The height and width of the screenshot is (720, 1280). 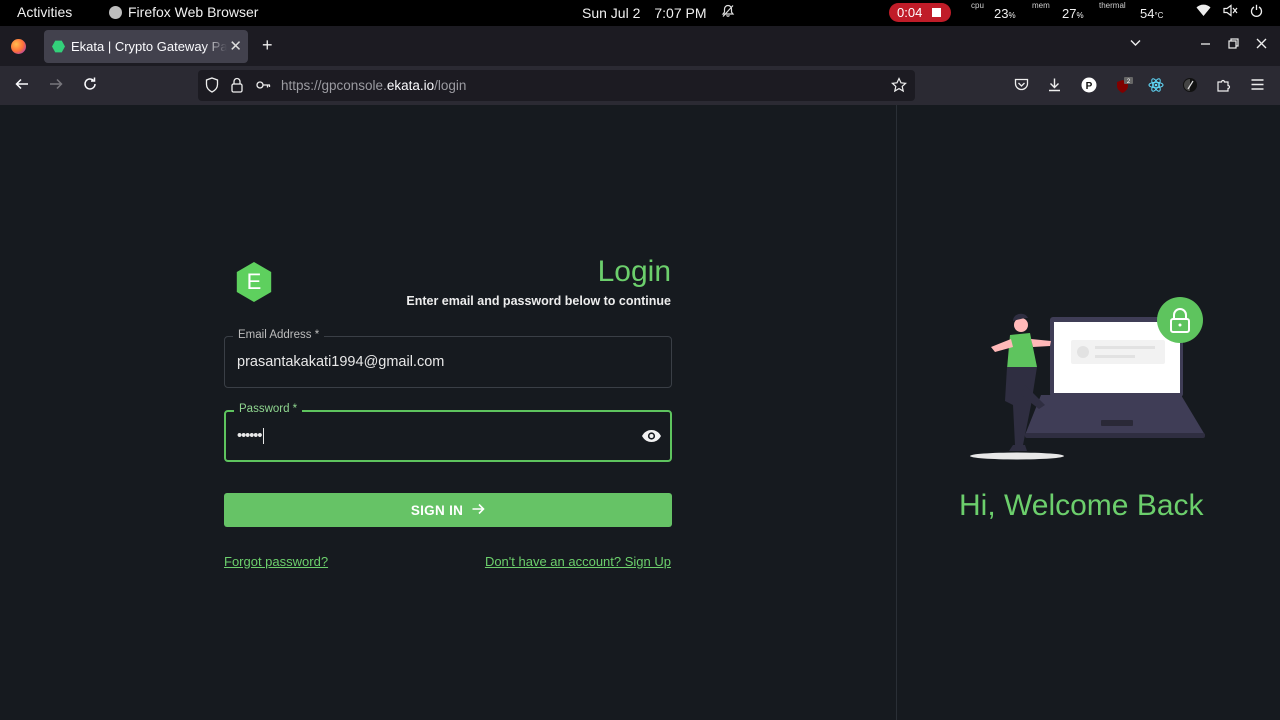 What do you see at coordinates (276, 561) in the screenshot?
I see `forgot-password-link: Forgot password?` at bounding box center [276, 561].